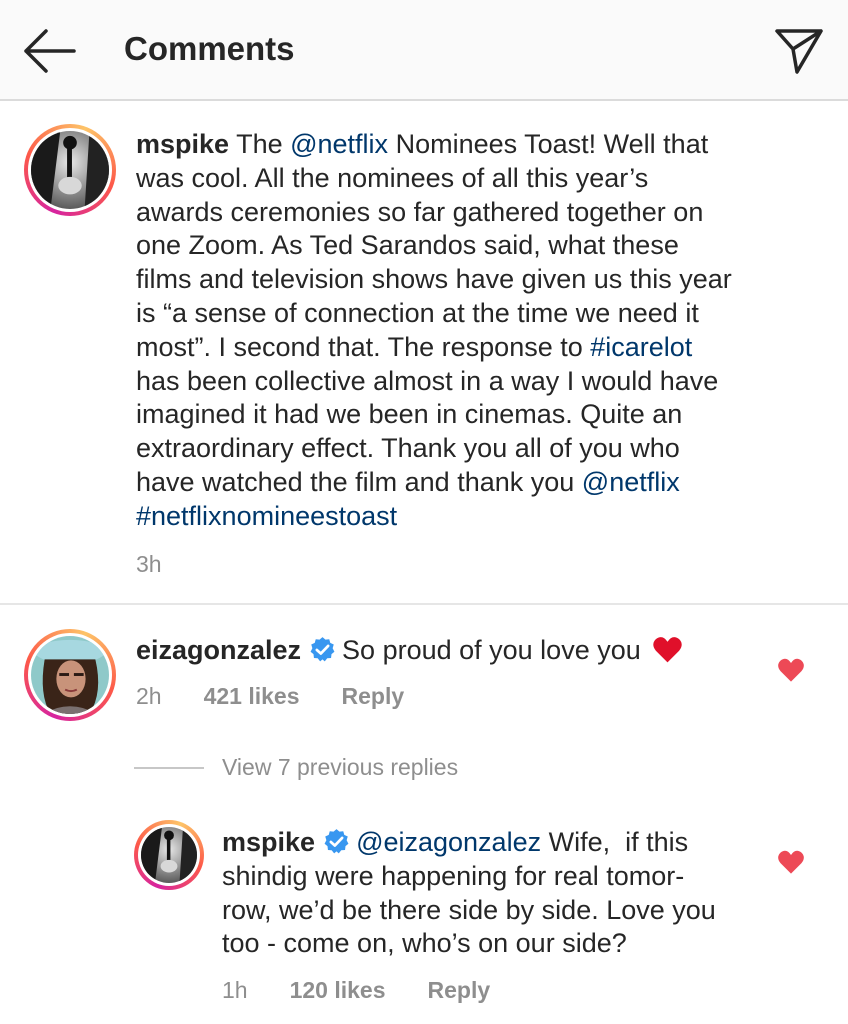  Describe the element at coordinates (453, 875) in the screenshot. I see `reply-line: shindig were happening for real tomor-` at that location.